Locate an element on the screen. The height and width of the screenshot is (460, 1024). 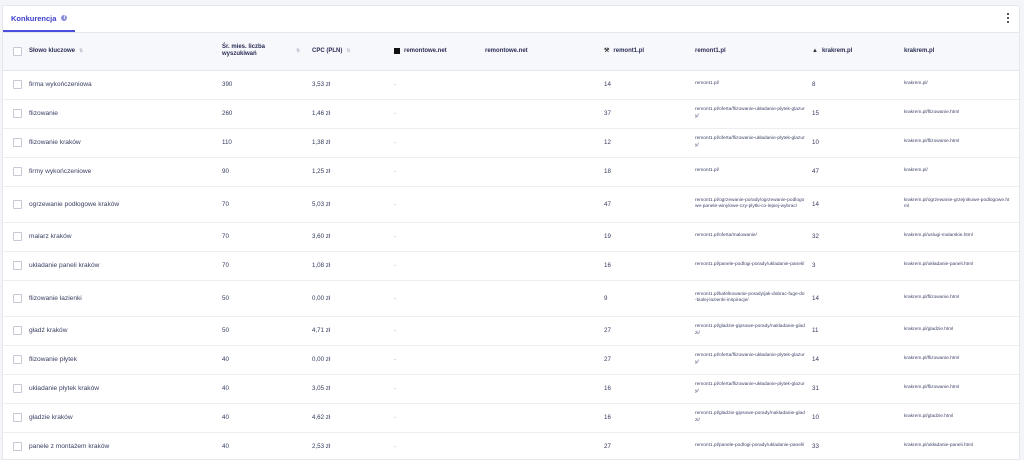
col-keyword: Słowo kluczowe ⇅ is located at coordinates (125, 52).